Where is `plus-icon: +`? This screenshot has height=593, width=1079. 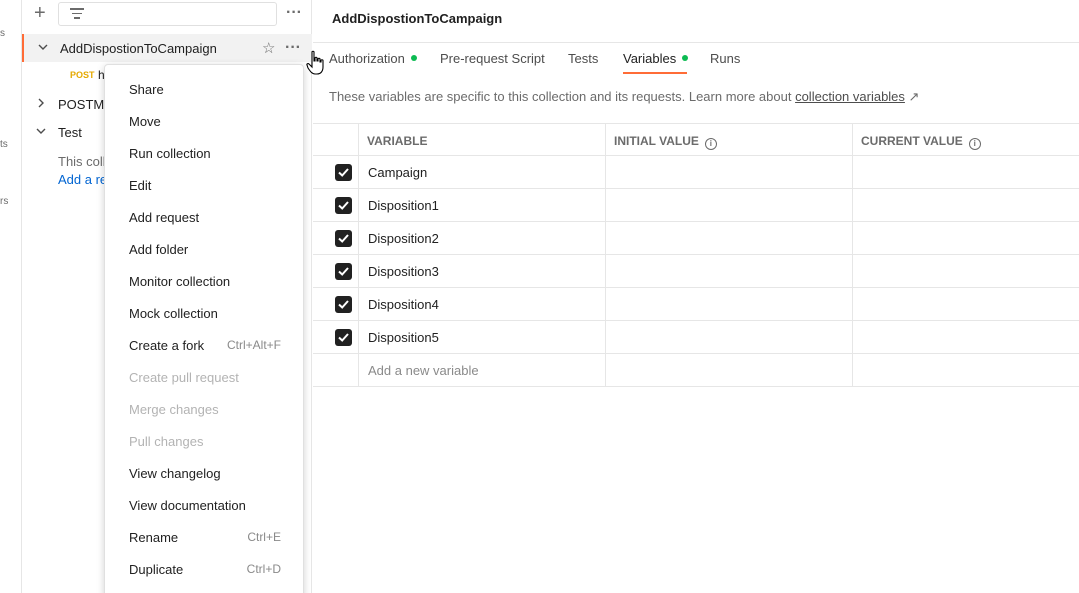
plus-icon: + is located at coordinates (42, 13).